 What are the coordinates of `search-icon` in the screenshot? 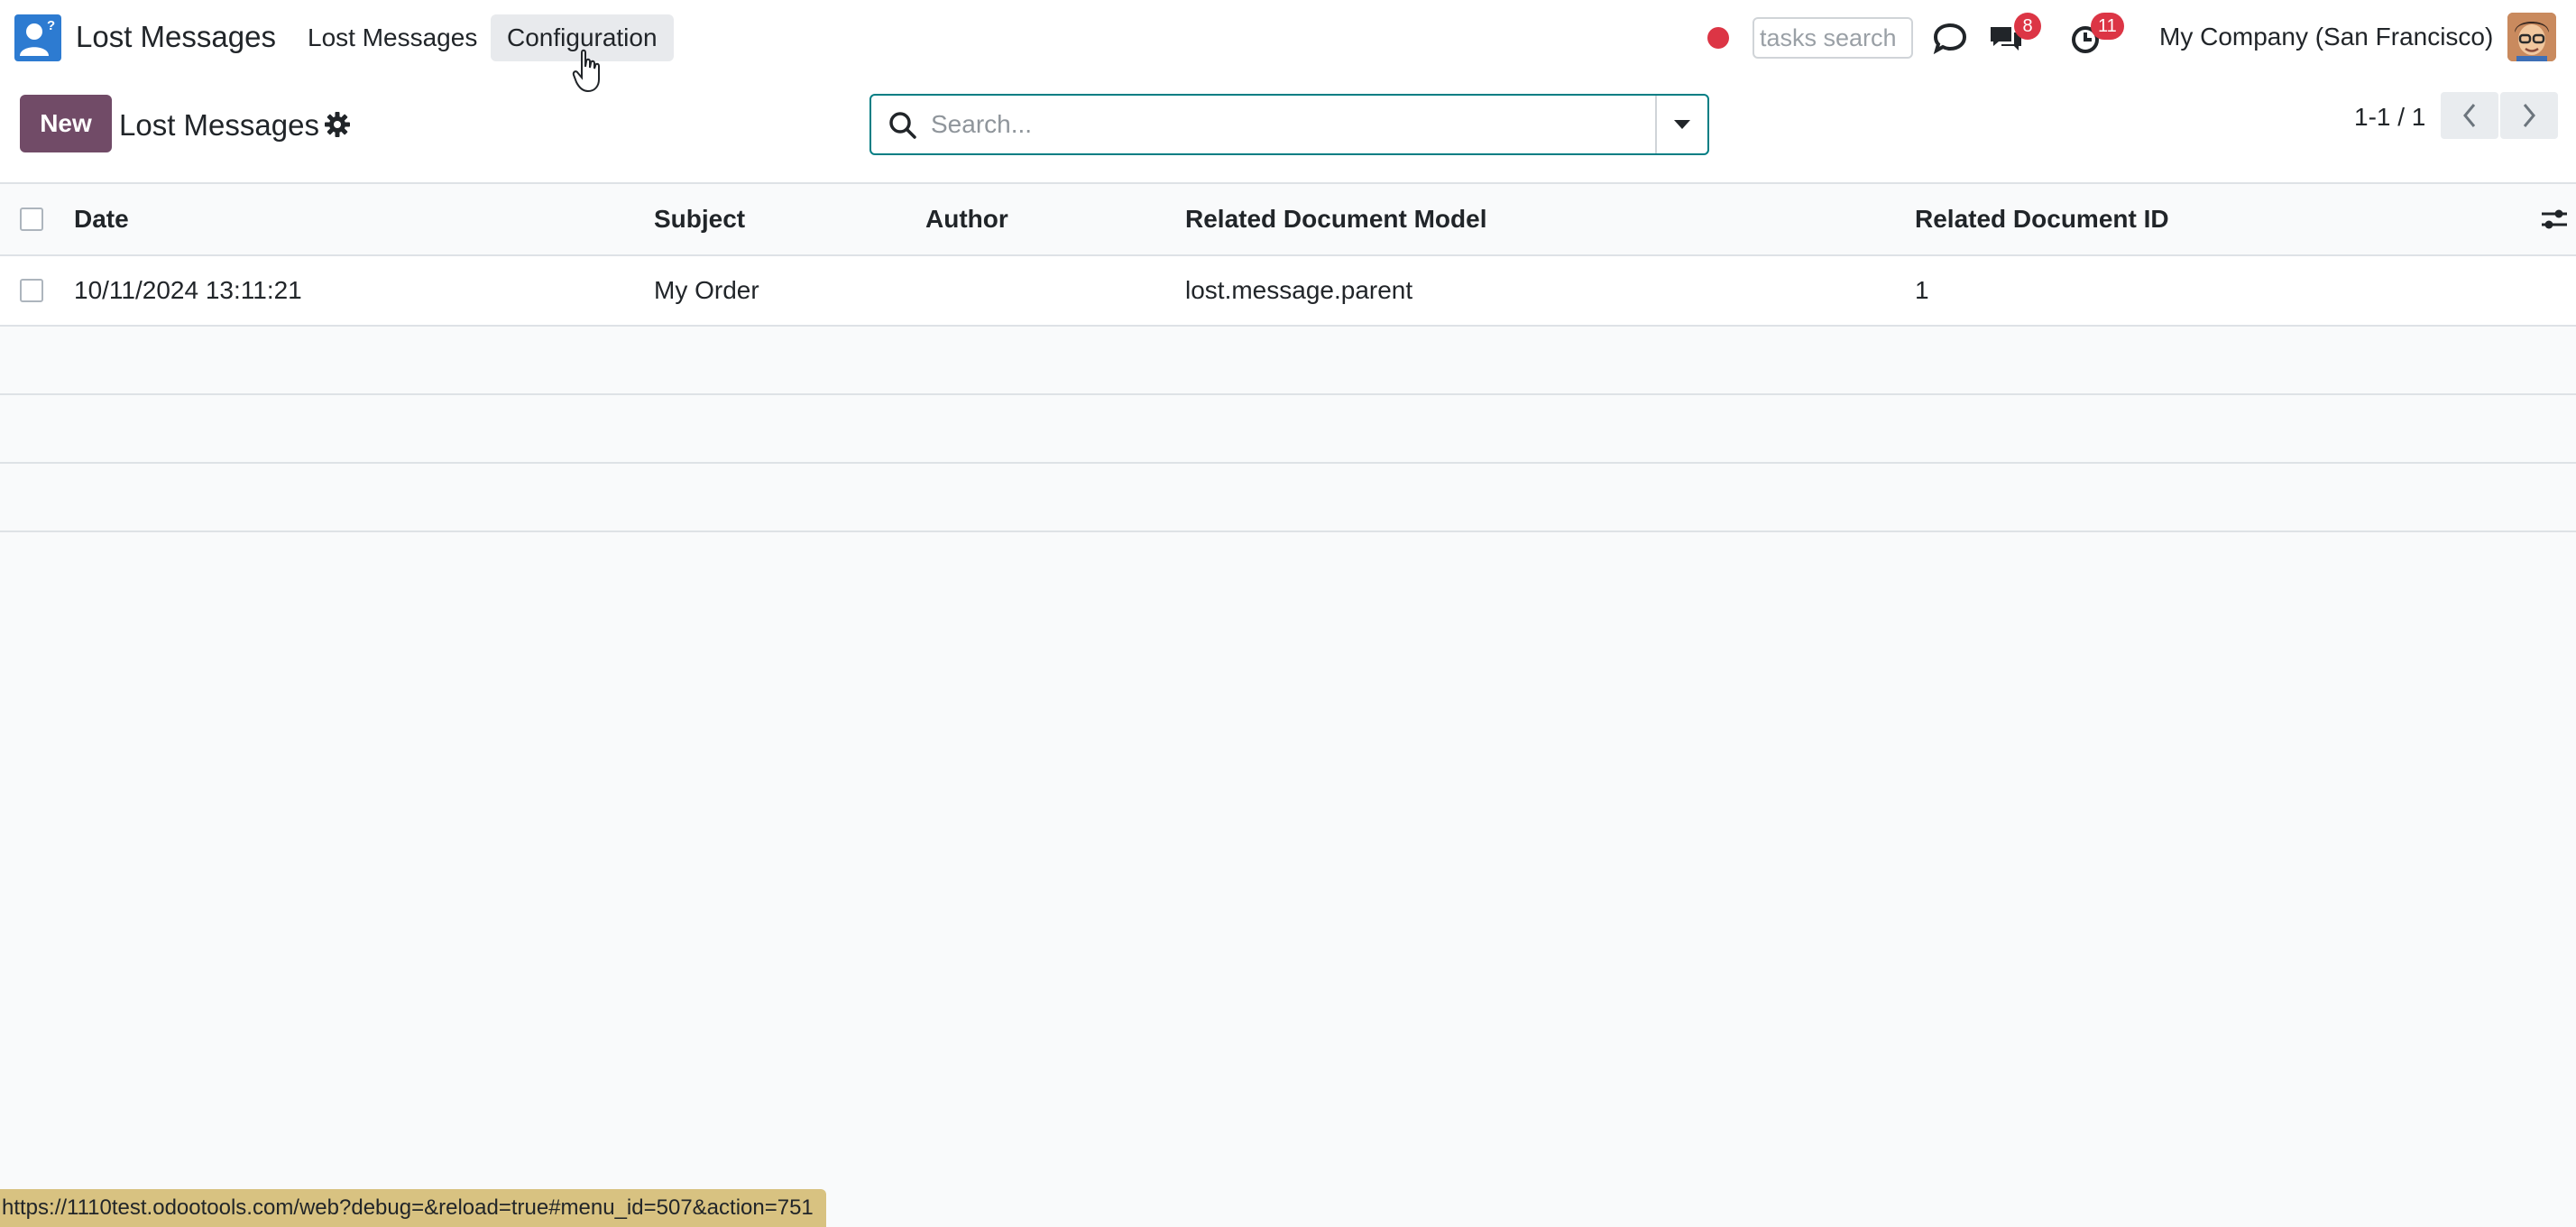 It's located at (902, 125).